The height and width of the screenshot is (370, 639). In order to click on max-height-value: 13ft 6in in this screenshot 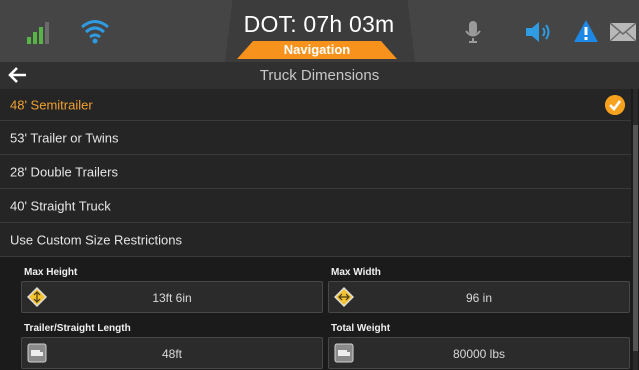, I will do `click(172, 298)`.